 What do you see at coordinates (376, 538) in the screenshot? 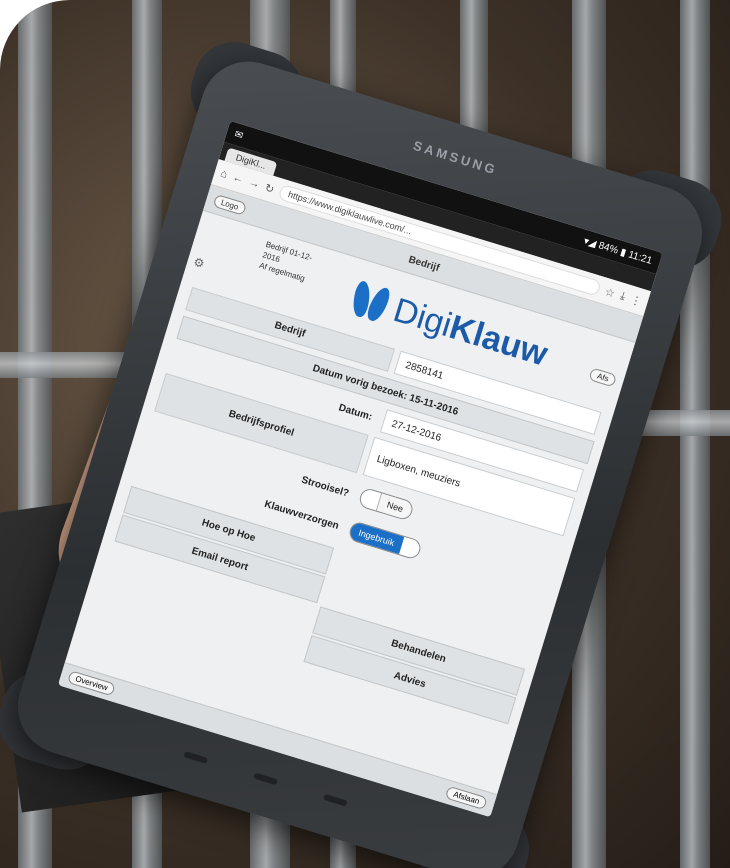
I see `klauwverzorgen-value: Ingebruik` at bounding box center [376, 538].